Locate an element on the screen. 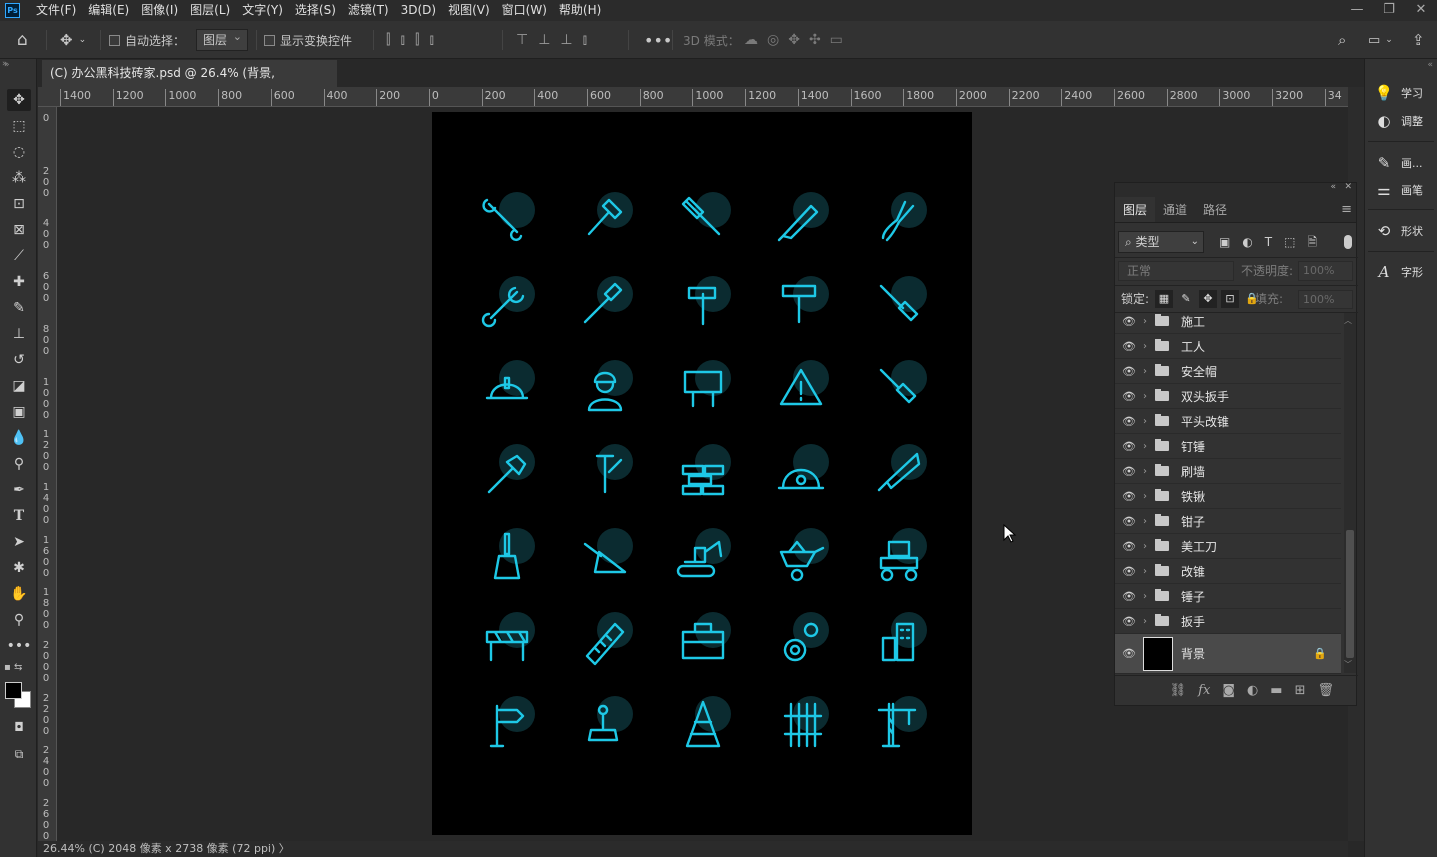 This screenshot has width=1437, height=857. lock-transparent-icon: ▦ is located at coordinates (1164, 299).